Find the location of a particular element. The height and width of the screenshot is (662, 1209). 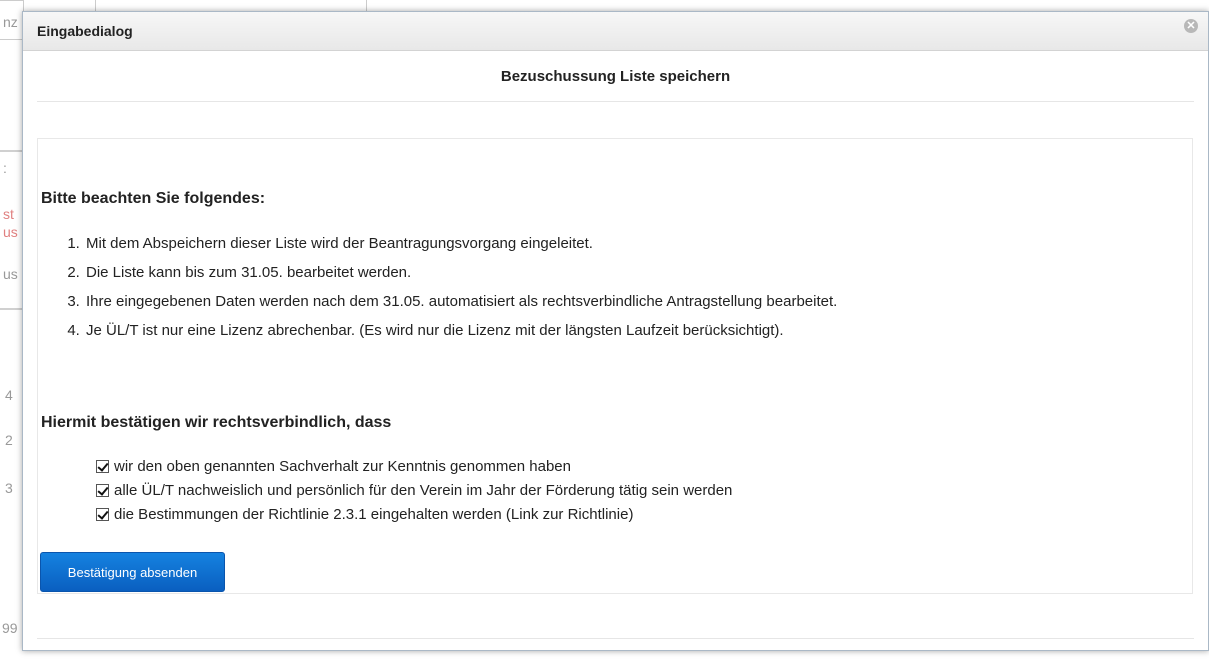

background-text: 99 is located at coordinates (10, 628).